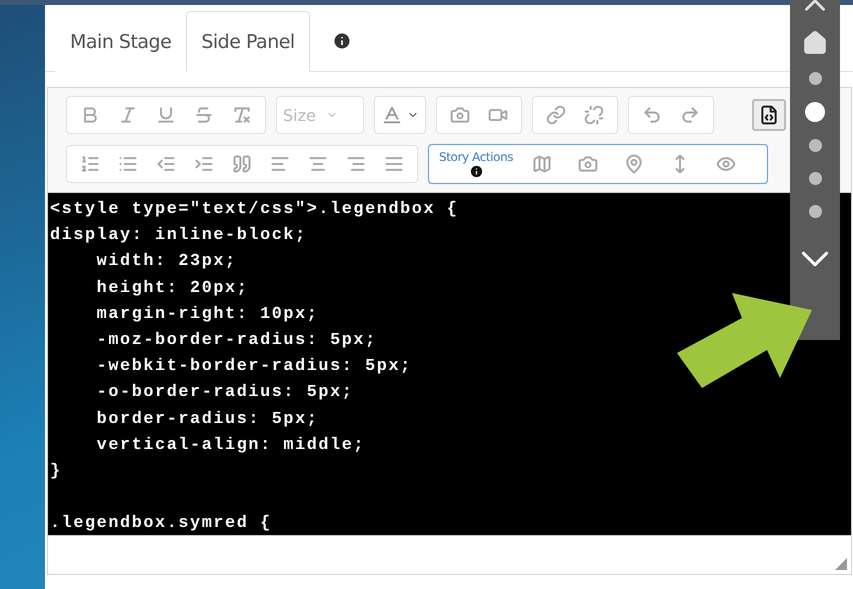  What do you see at coordinates (172, 289) in the screenshot?
I see `code-line: height: 20px;` at bounding box center [172, 289].